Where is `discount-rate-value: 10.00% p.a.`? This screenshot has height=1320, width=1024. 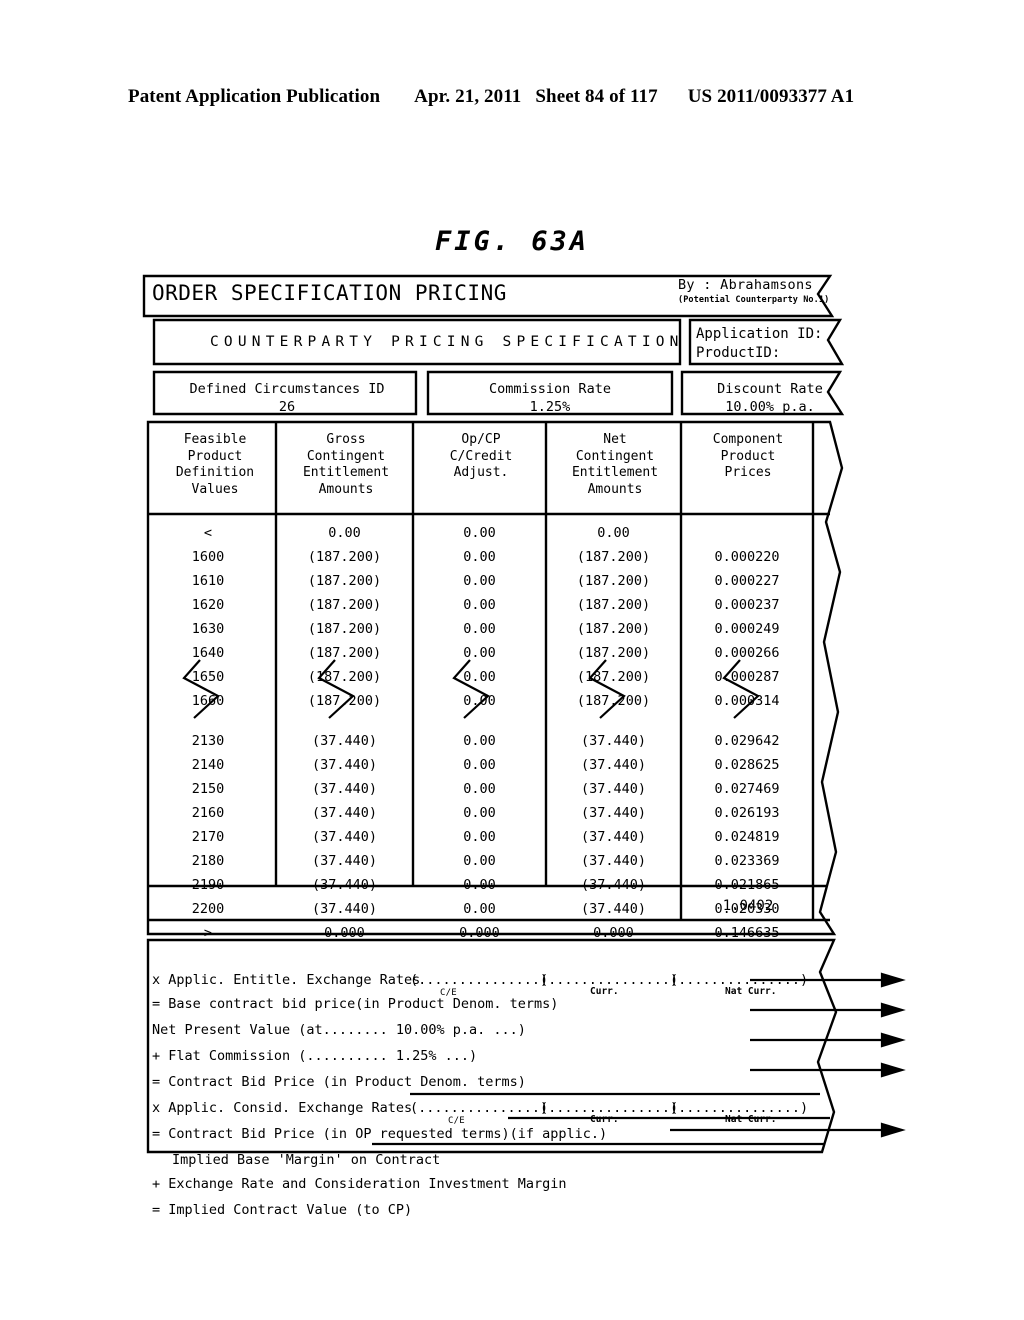 discount-rate-value: 10.00% p.a. is located at coordinates (770, 407).